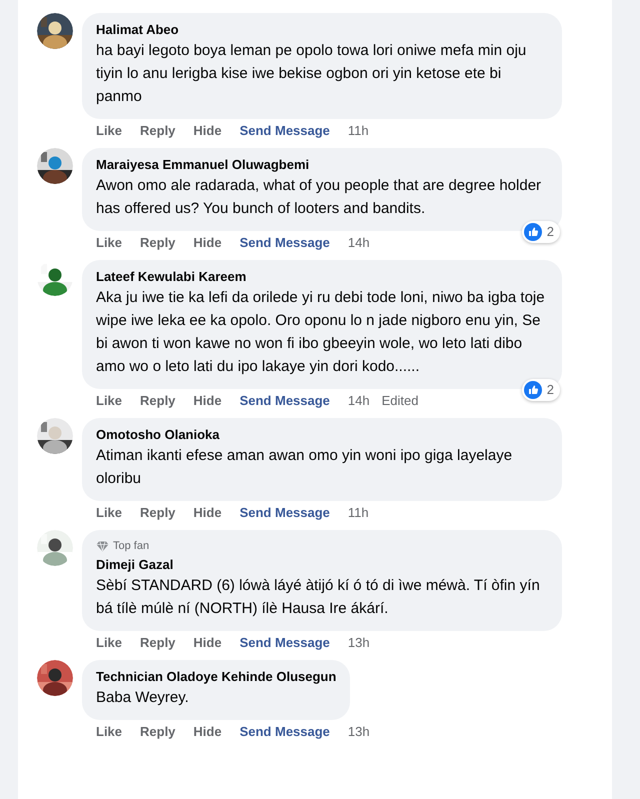  I want to click on comment-text: Atiman ikanti efese aman awan omo yin woni ipo giga layelaye oloribu, so click(305, 467).